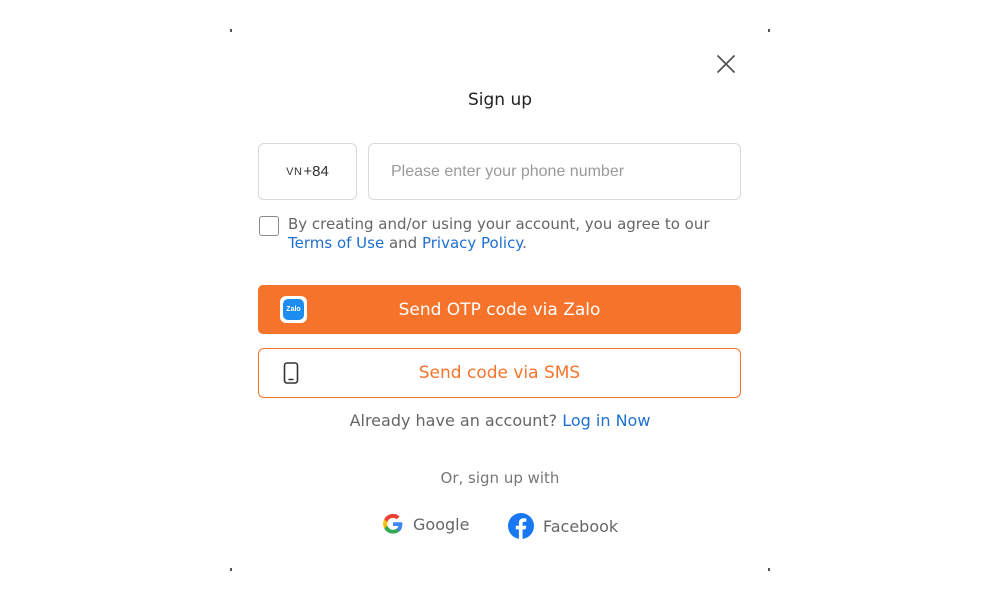 The image size is (1000, 600). What do you see at coordinates (269, 226) in the screenshot?
I see `agree-terms-checkbox` at bounding box center [269, 226].